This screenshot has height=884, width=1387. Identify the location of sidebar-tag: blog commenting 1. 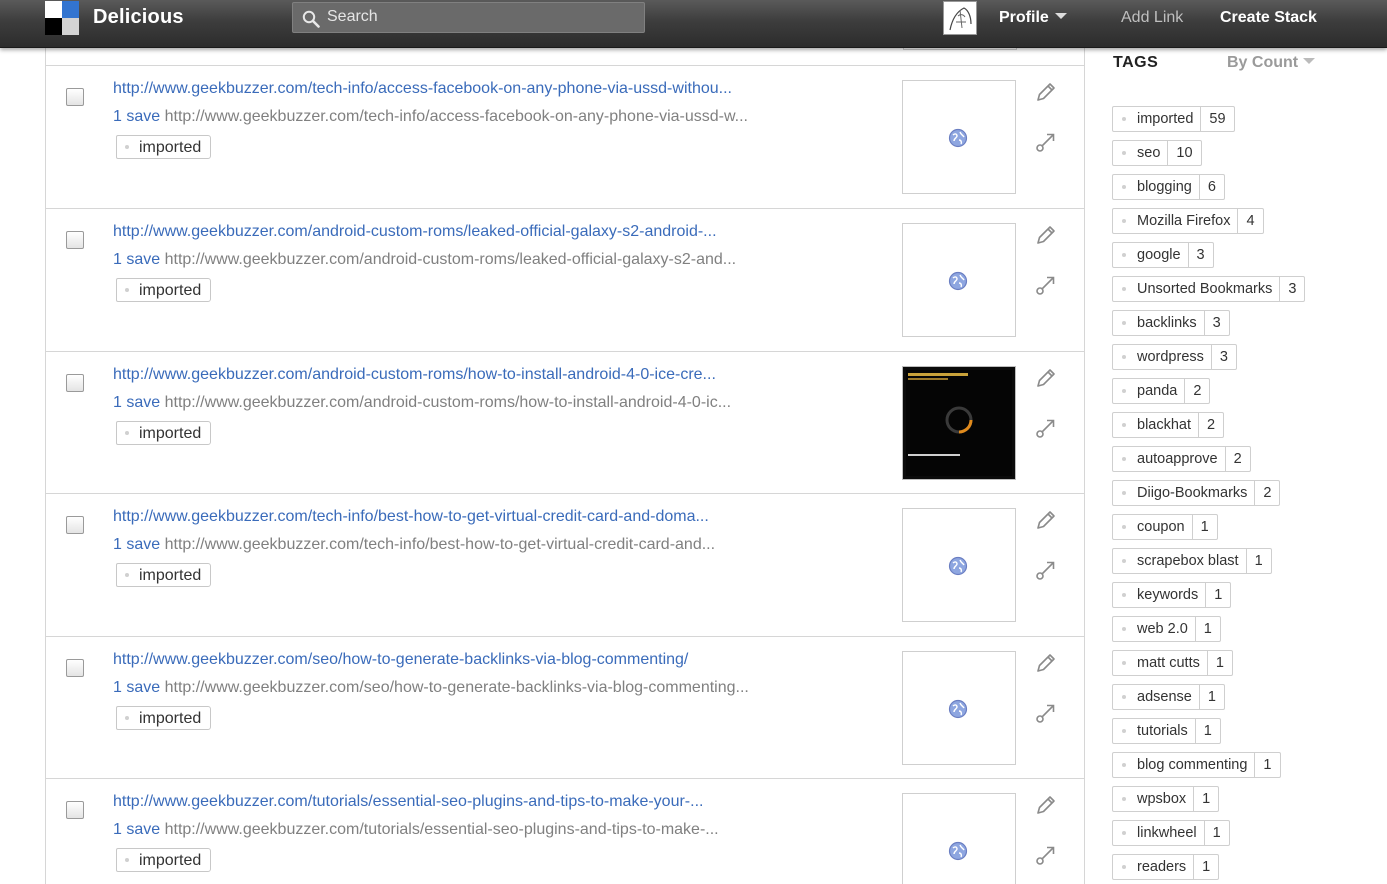
(1196, 765).